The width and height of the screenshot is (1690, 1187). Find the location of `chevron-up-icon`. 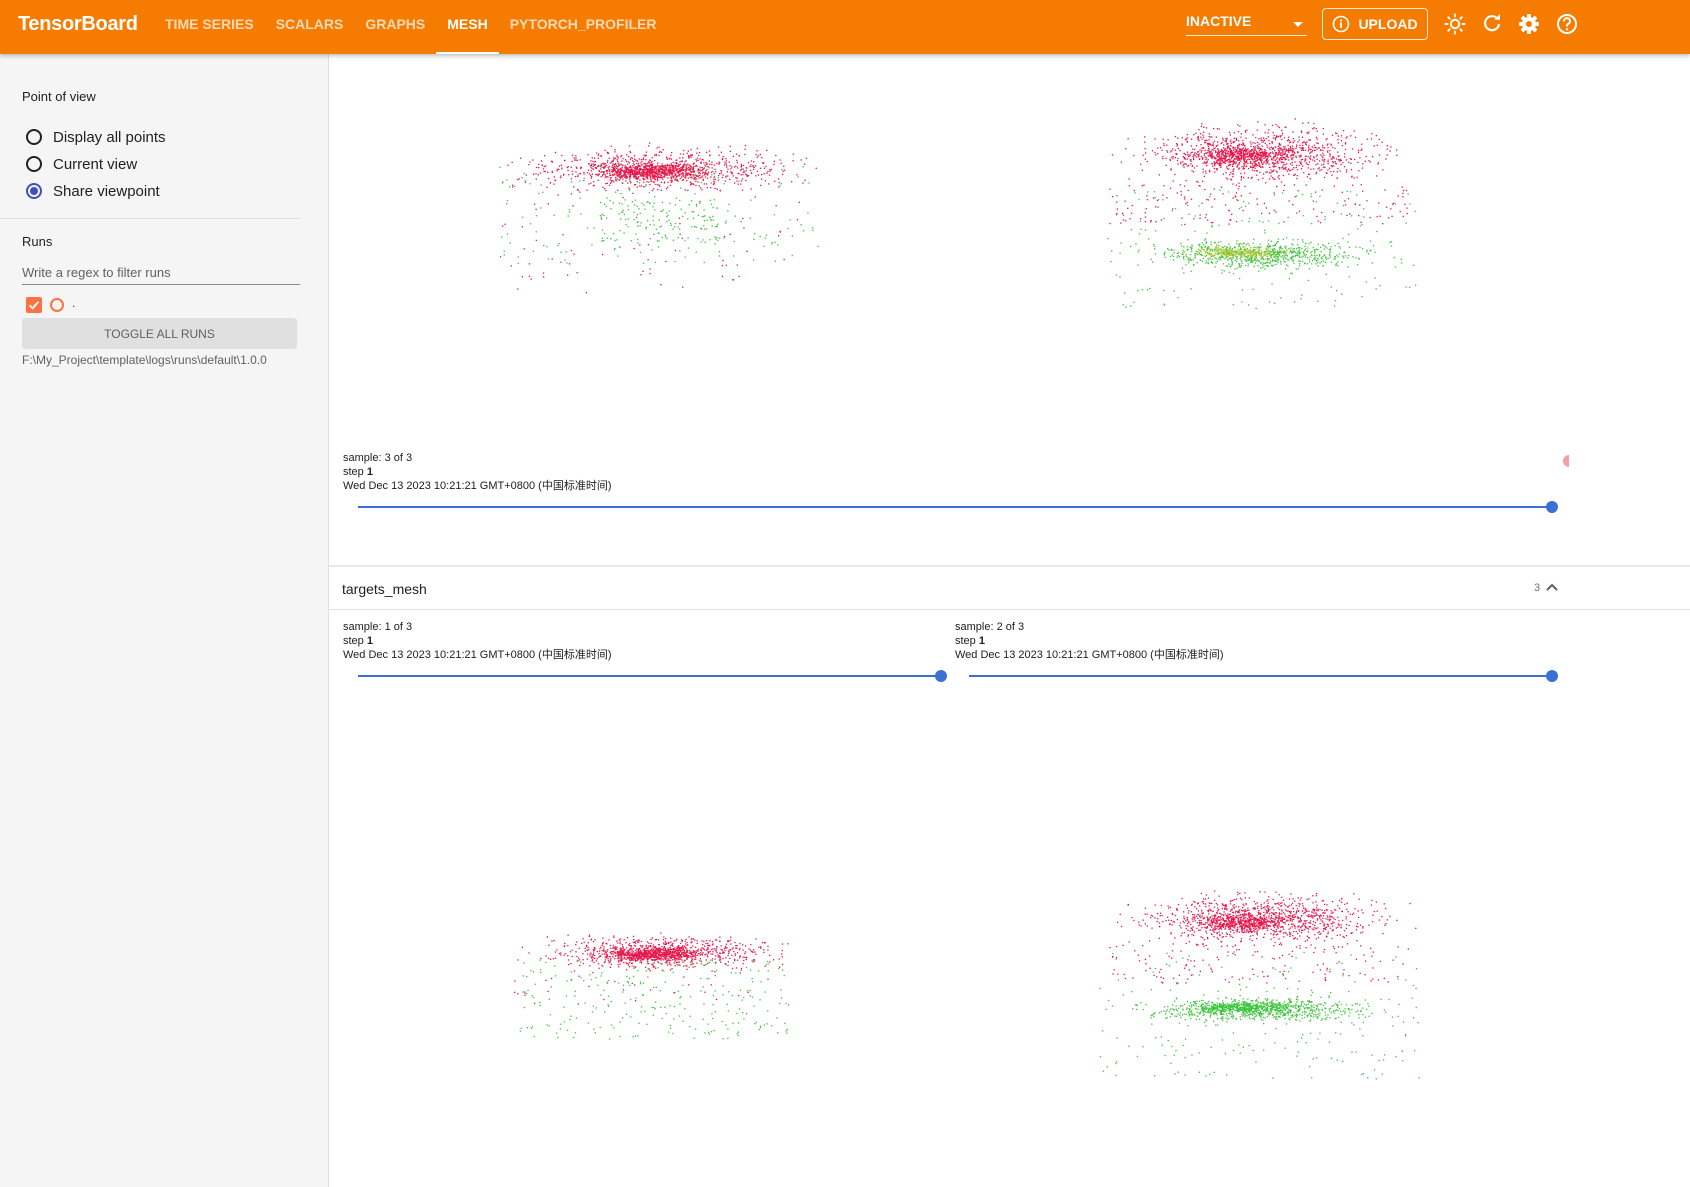

chevron-up-icon is located at coordinates (1552, 587).